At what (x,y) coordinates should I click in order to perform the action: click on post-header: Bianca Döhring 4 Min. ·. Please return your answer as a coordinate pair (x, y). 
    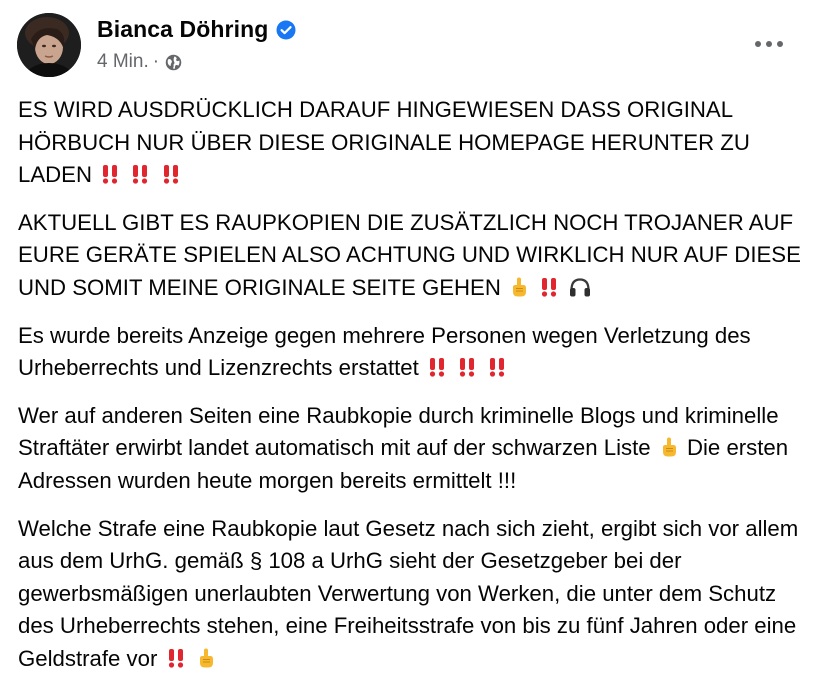
    Looking at the image, I should click on (408, 45).